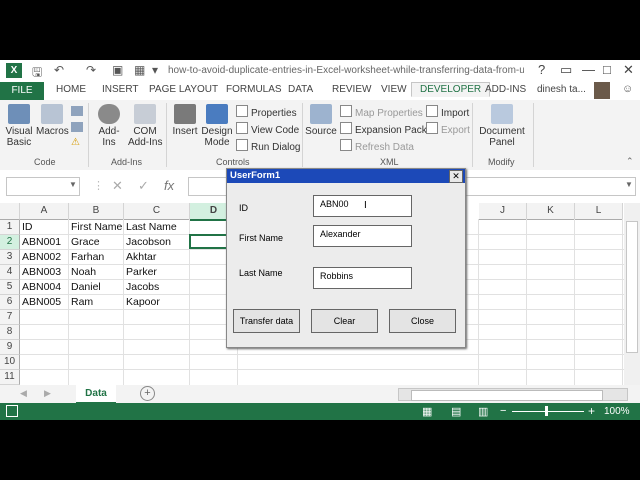 The height and width of the screenshot is (480, 640). What do you see at coordinates (10, 272) in the screenshot?
I see `row-header-4: 4` at bounding box center [10, 272].